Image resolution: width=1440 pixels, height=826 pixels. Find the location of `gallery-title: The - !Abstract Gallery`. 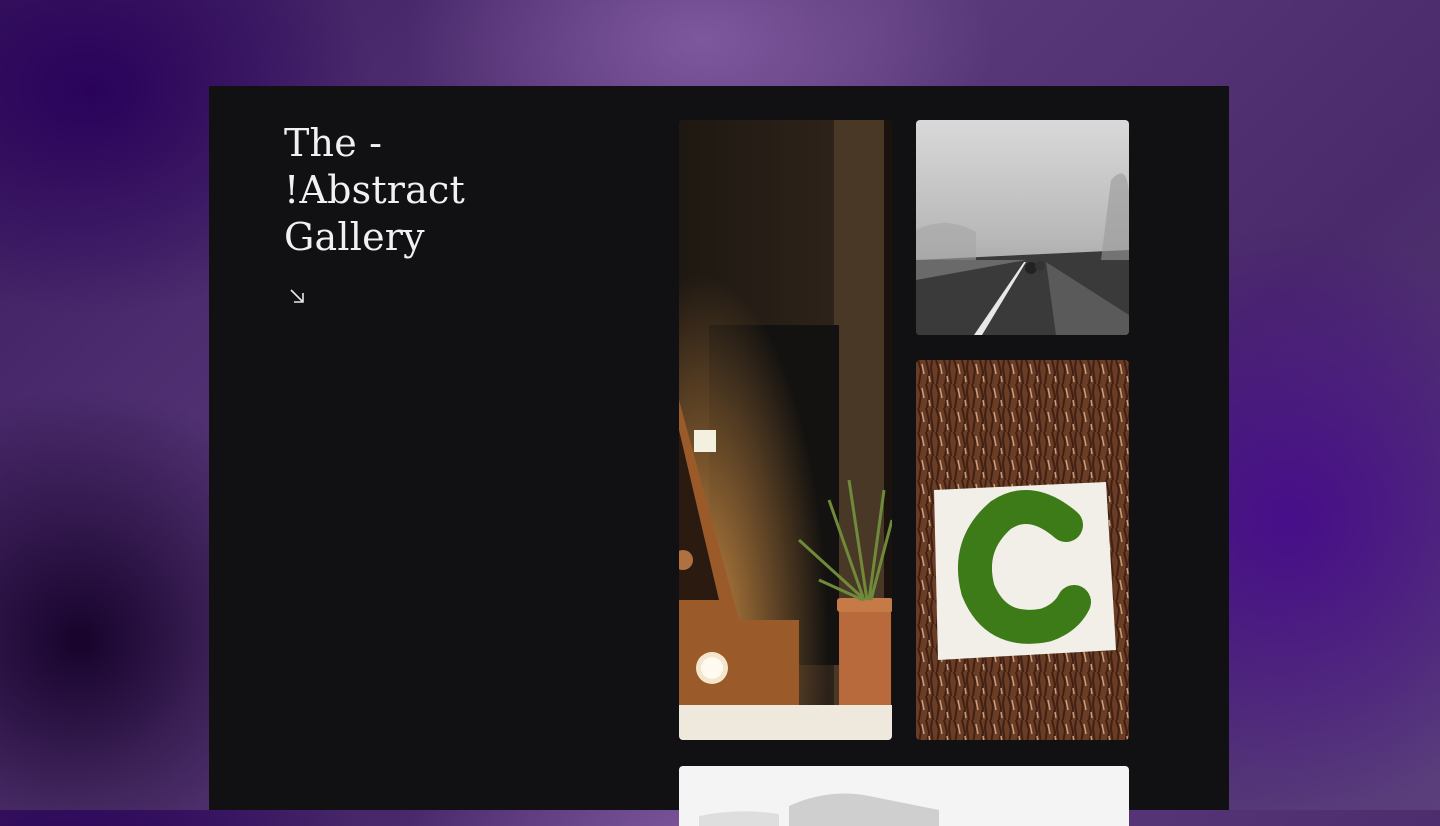

gallery-title: The - !Abstract Gallery is located at coordinates (424, 190).